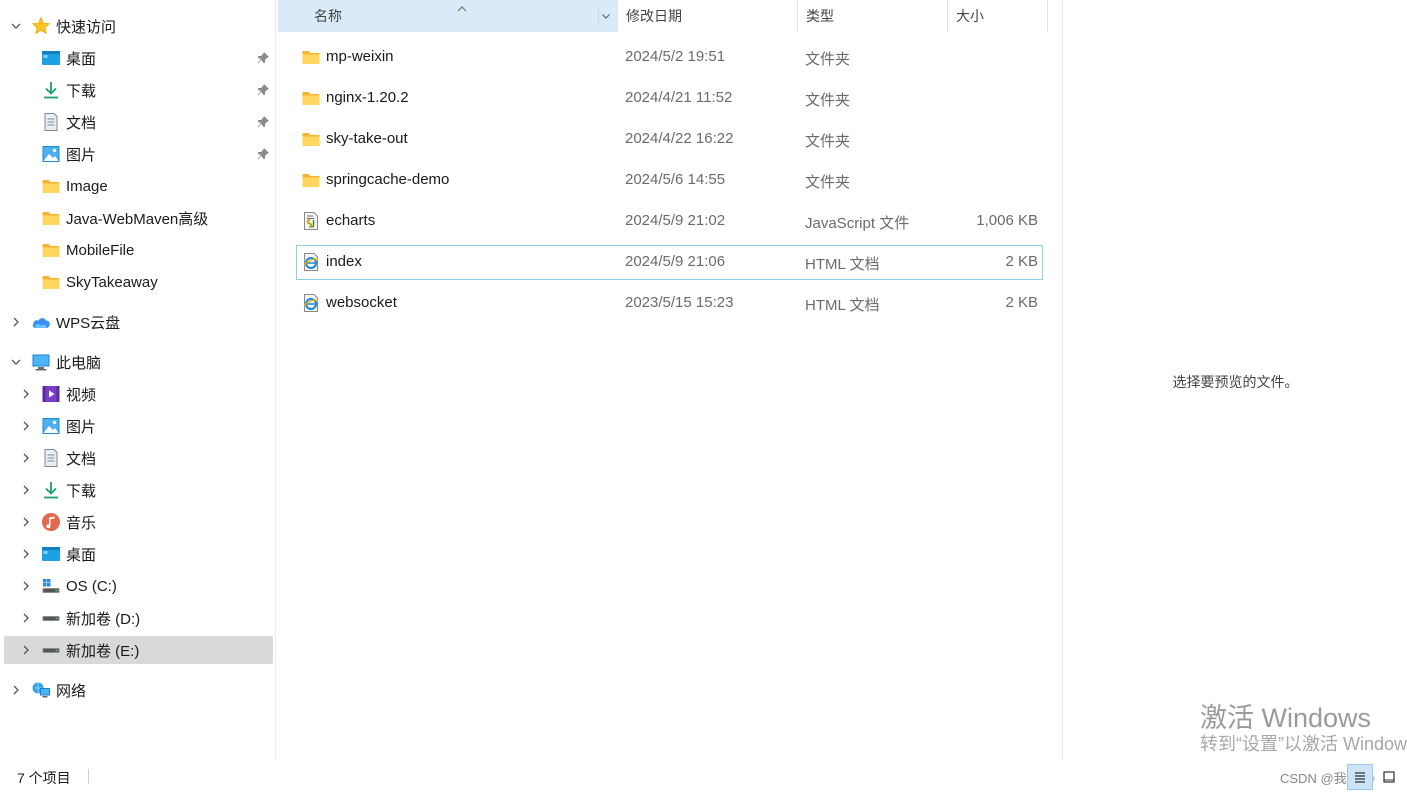 The image size is (1407, 792). I want to click on nav-item-downloads: 下载, so click(138, 90).